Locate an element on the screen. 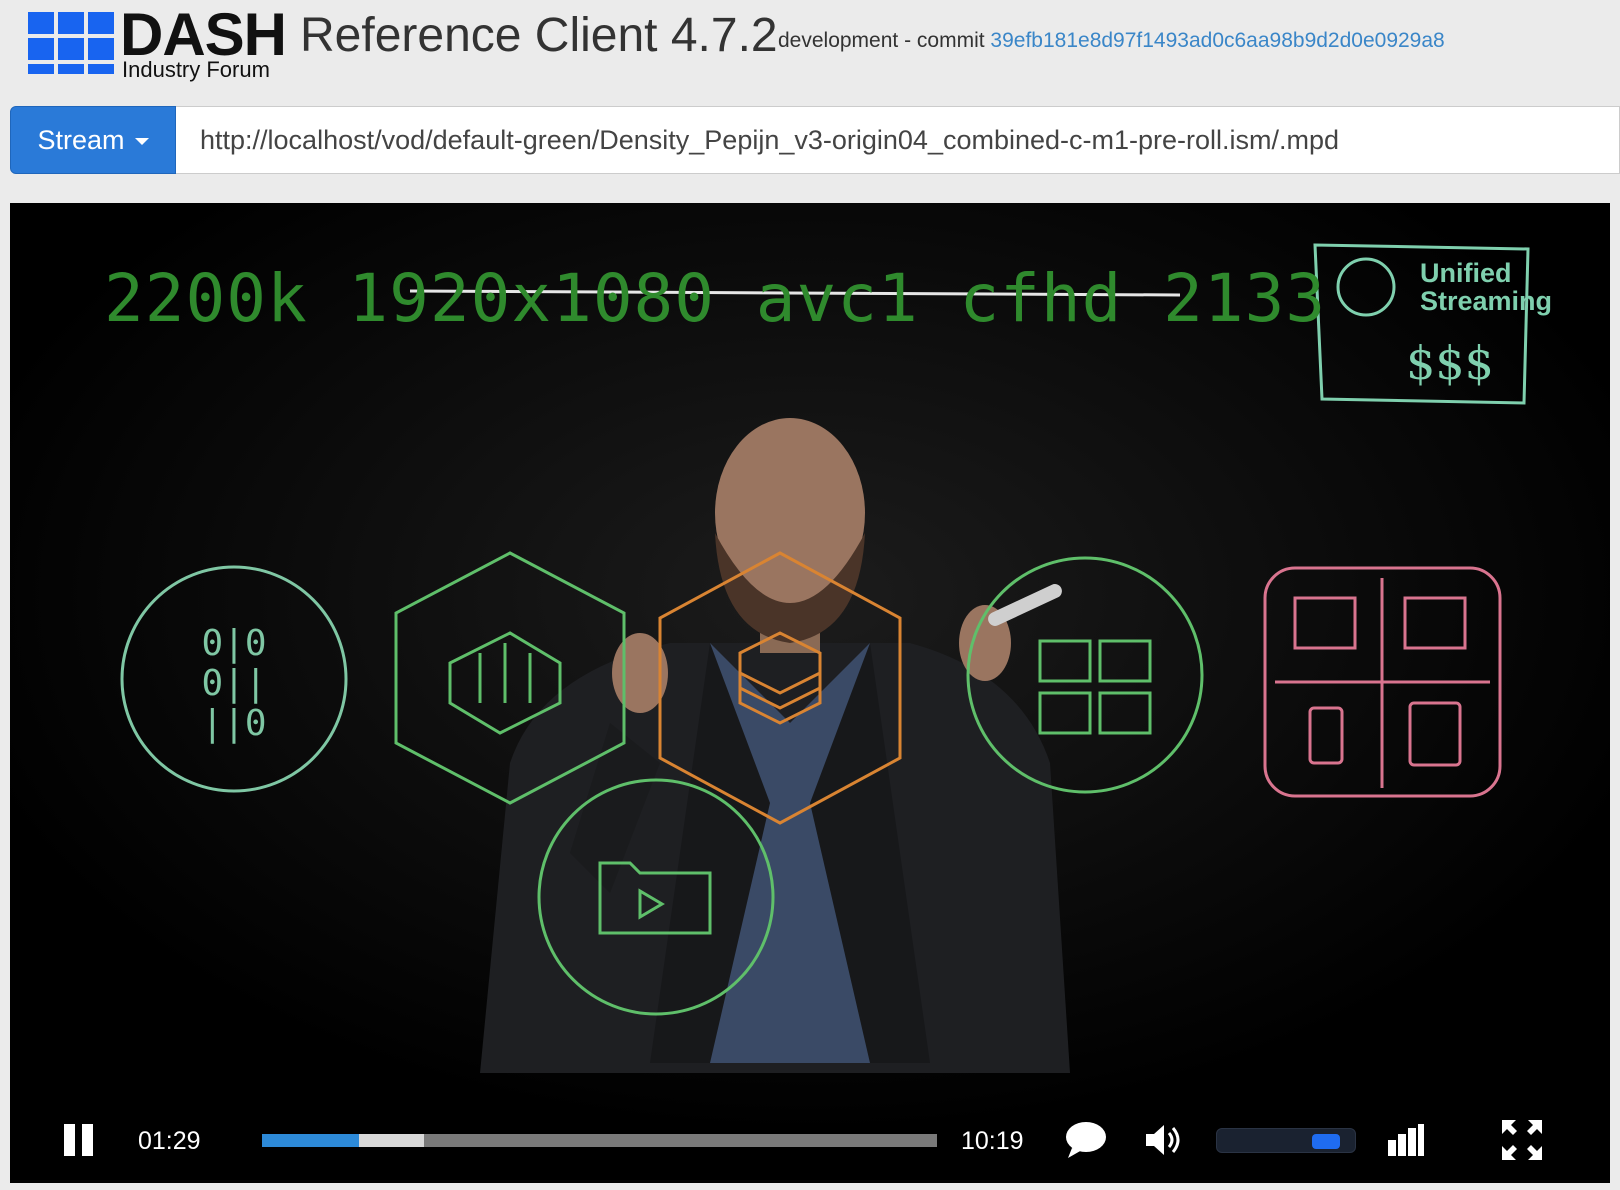 This screenshot has height=1190, width=1620. pause-icon is located at coordinates (78, 1140).